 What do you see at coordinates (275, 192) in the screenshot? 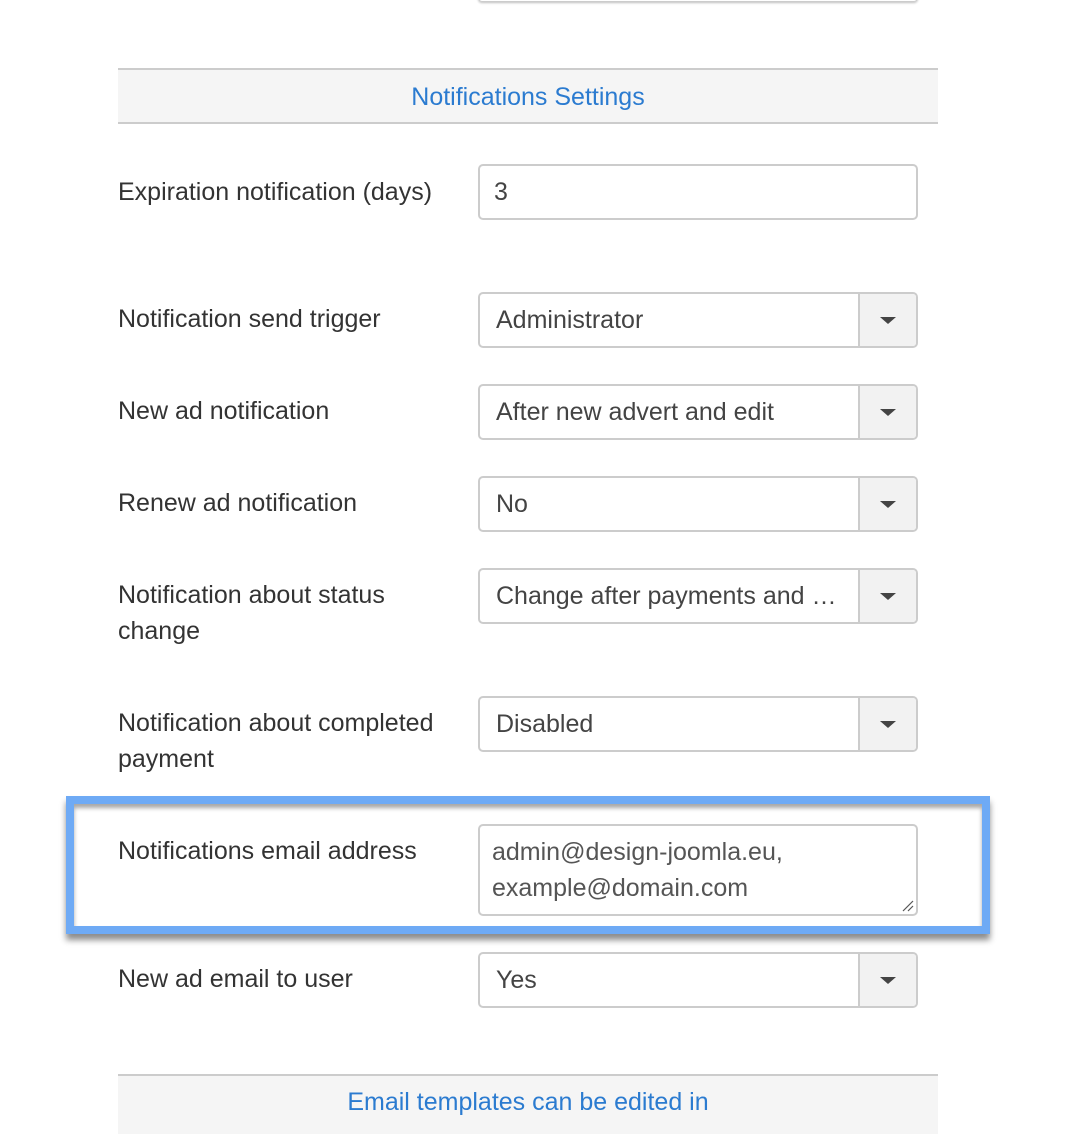
I see `expiration-notification-label: Expiration notification (days)` at bounding box center [275, 192].